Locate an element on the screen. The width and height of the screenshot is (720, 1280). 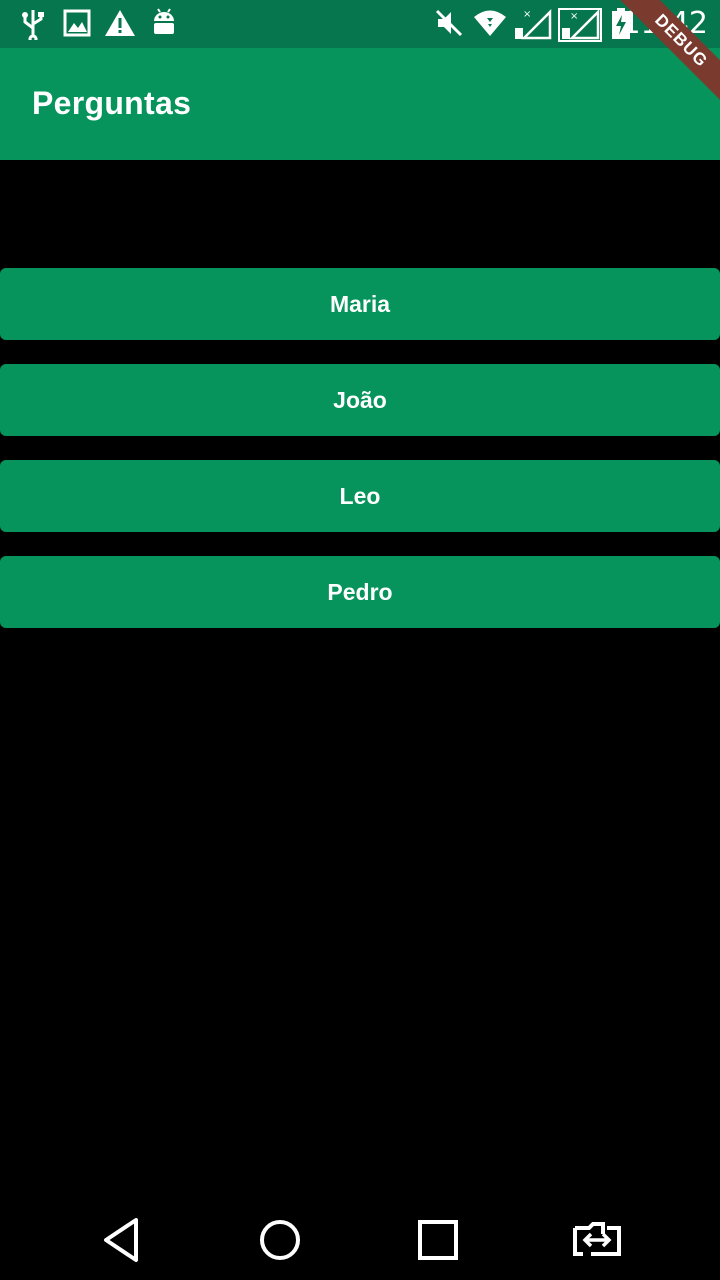
recents-icon is located at coordinates (438, 1240).